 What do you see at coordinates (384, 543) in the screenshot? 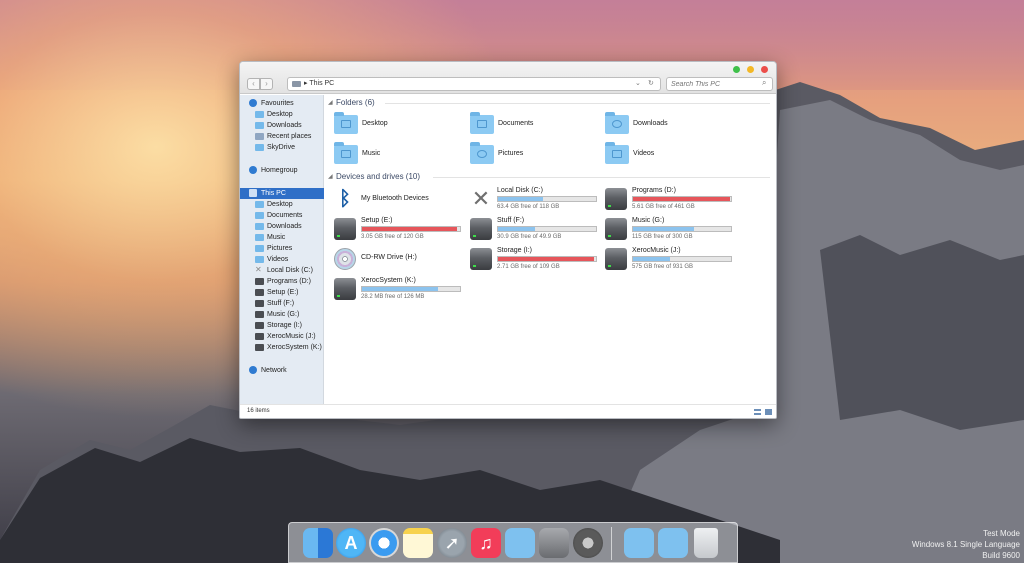
I see `safari-icon` at bounding box center [384, 543].